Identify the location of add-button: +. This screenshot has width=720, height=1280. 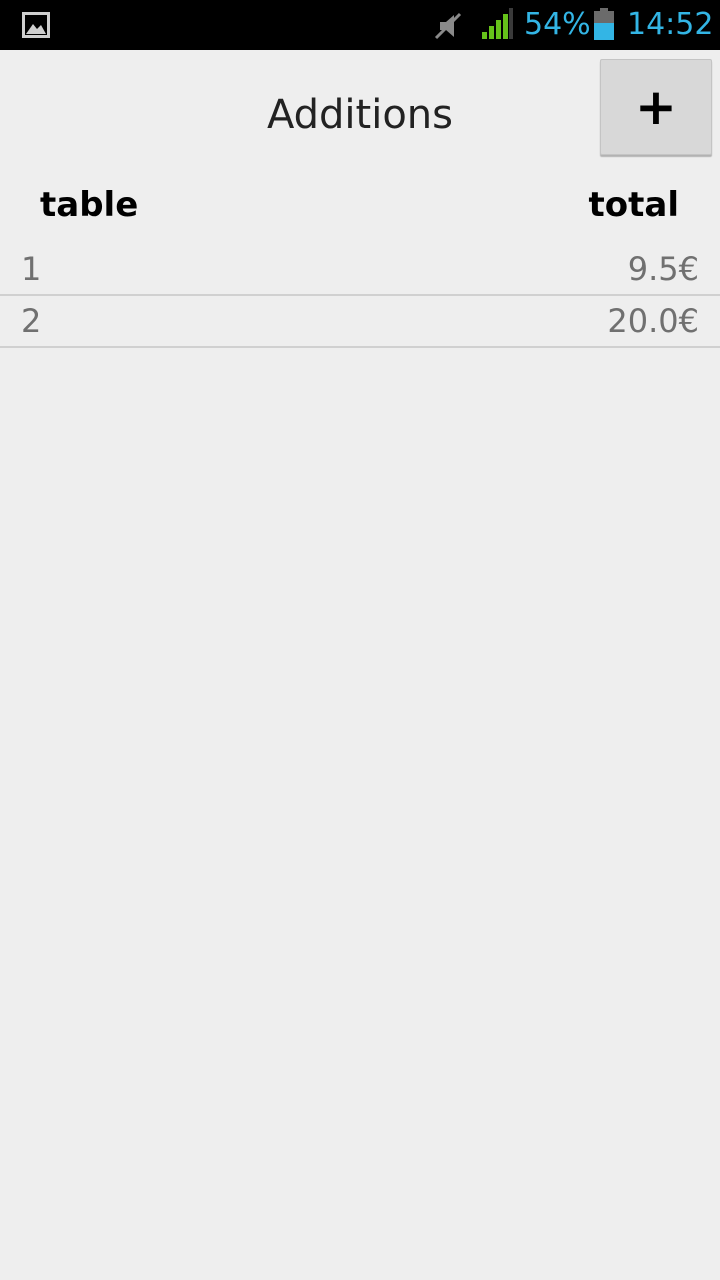
(656, 107).